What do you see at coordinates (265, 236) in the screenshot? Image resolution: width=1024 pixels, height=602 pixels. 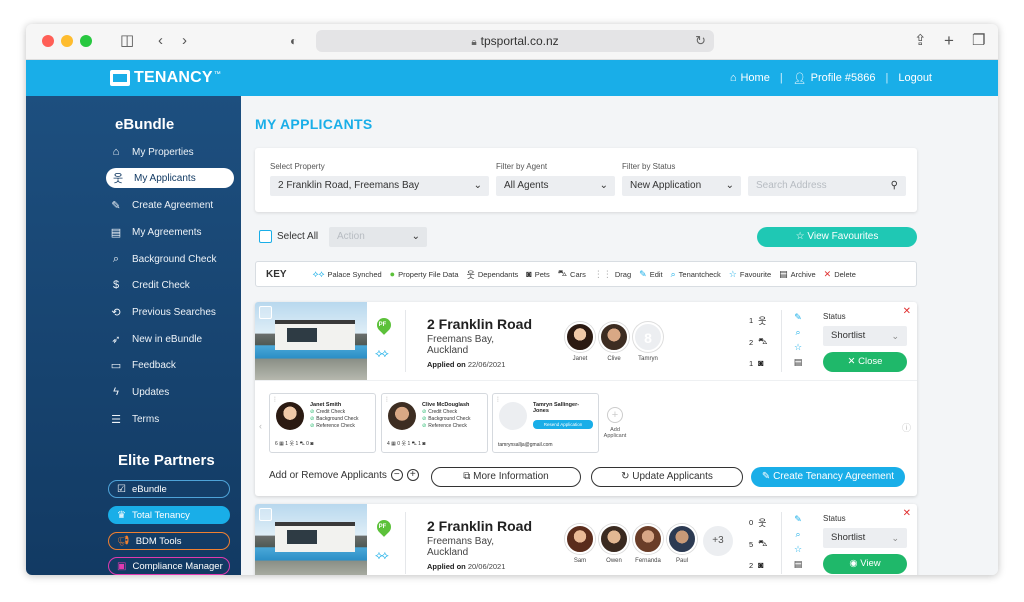 I see `select-all-checkbox` at bounding box center [265, 236].